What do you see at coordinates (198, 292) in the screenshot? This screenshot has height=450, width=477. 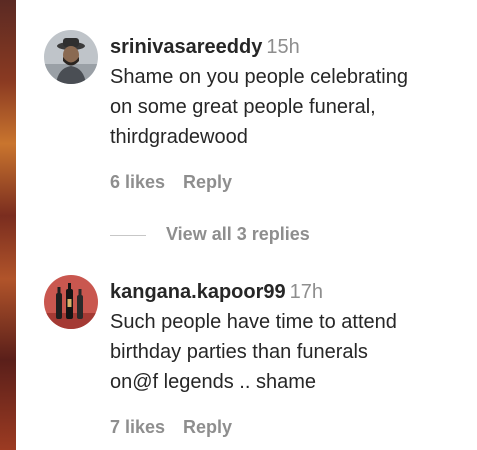 I see `username-link: kangana.kapoor99` at bounding box center [198, 292].